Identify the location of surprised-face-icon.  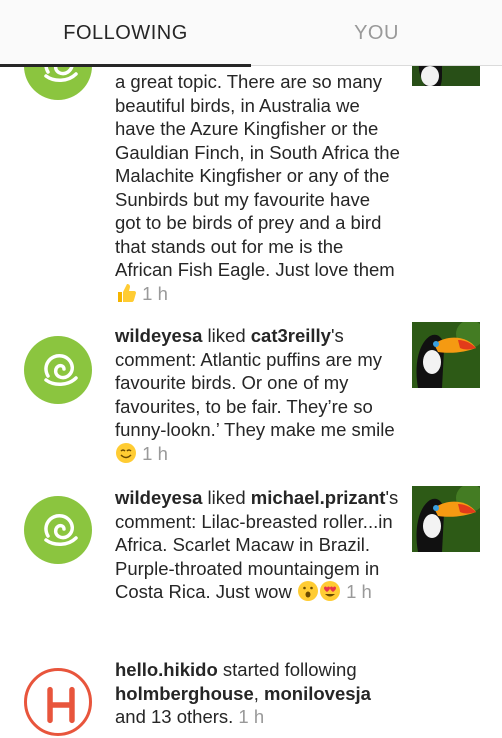
(307, 591).